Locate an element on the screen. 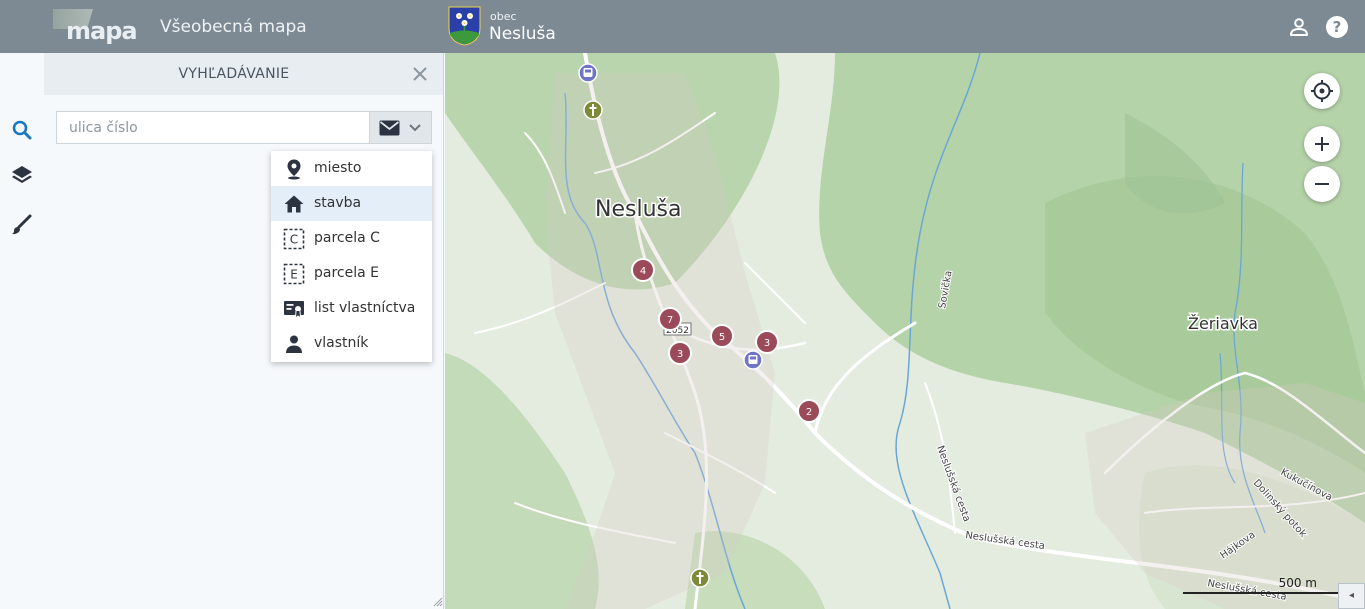 Image resolution: width=1365 pixels, height=609 pixels. plus-icon is located at coordinates (1322, 144).